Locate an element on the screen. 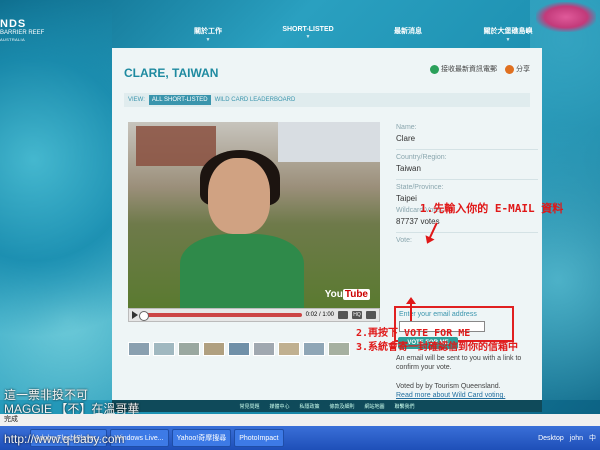 Image resolution: width=600 pixels, height=450 pixels. desktop-toolbar: Desktop is located at coordinates (551, 438).